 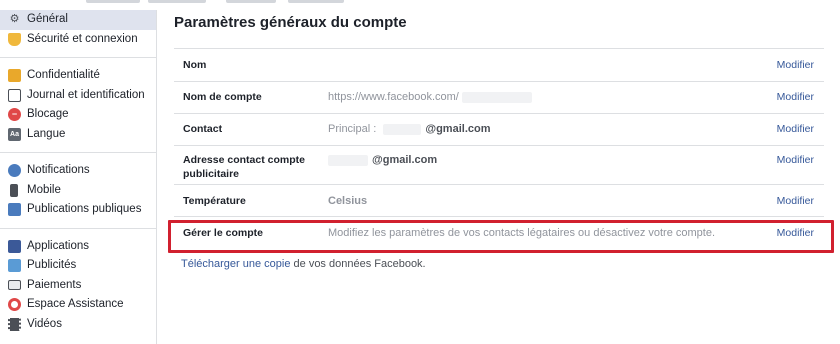 I want to click on film-icon, so click(x=14, y=324).